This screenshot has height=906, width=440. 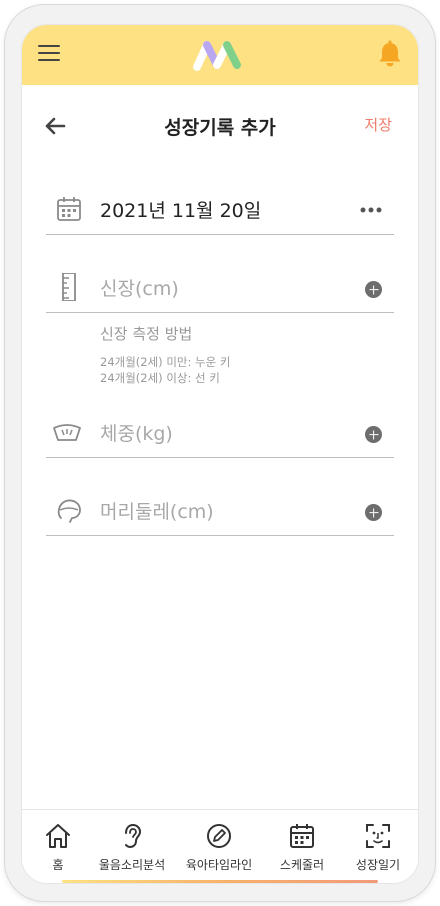 I want to click on nav-item-scheduler: 스케줄러, so click(x=302, y=847).